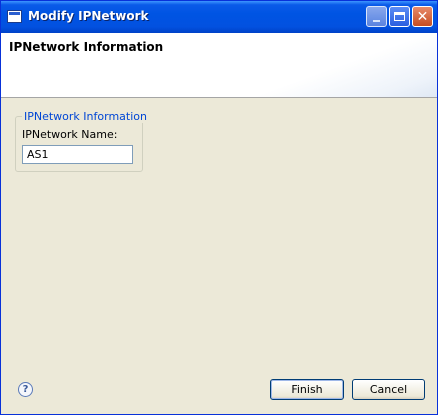 The width and height of the screenshot is (438, 415). Describe the element at coordinates (86, 47) in the screenshot. I see `page-title: IPNetwork Information` at that location.